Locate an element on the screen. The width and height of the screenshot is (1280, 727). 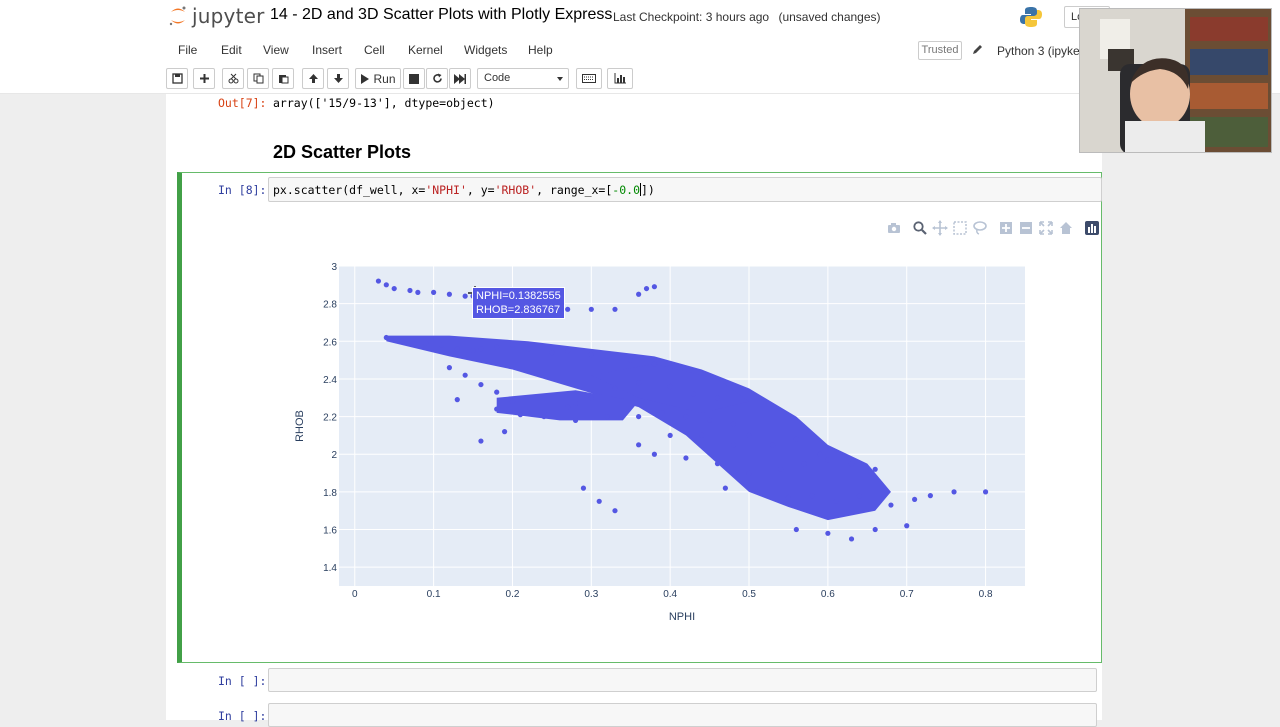
copy-icon is located at coordinates (258, 78).